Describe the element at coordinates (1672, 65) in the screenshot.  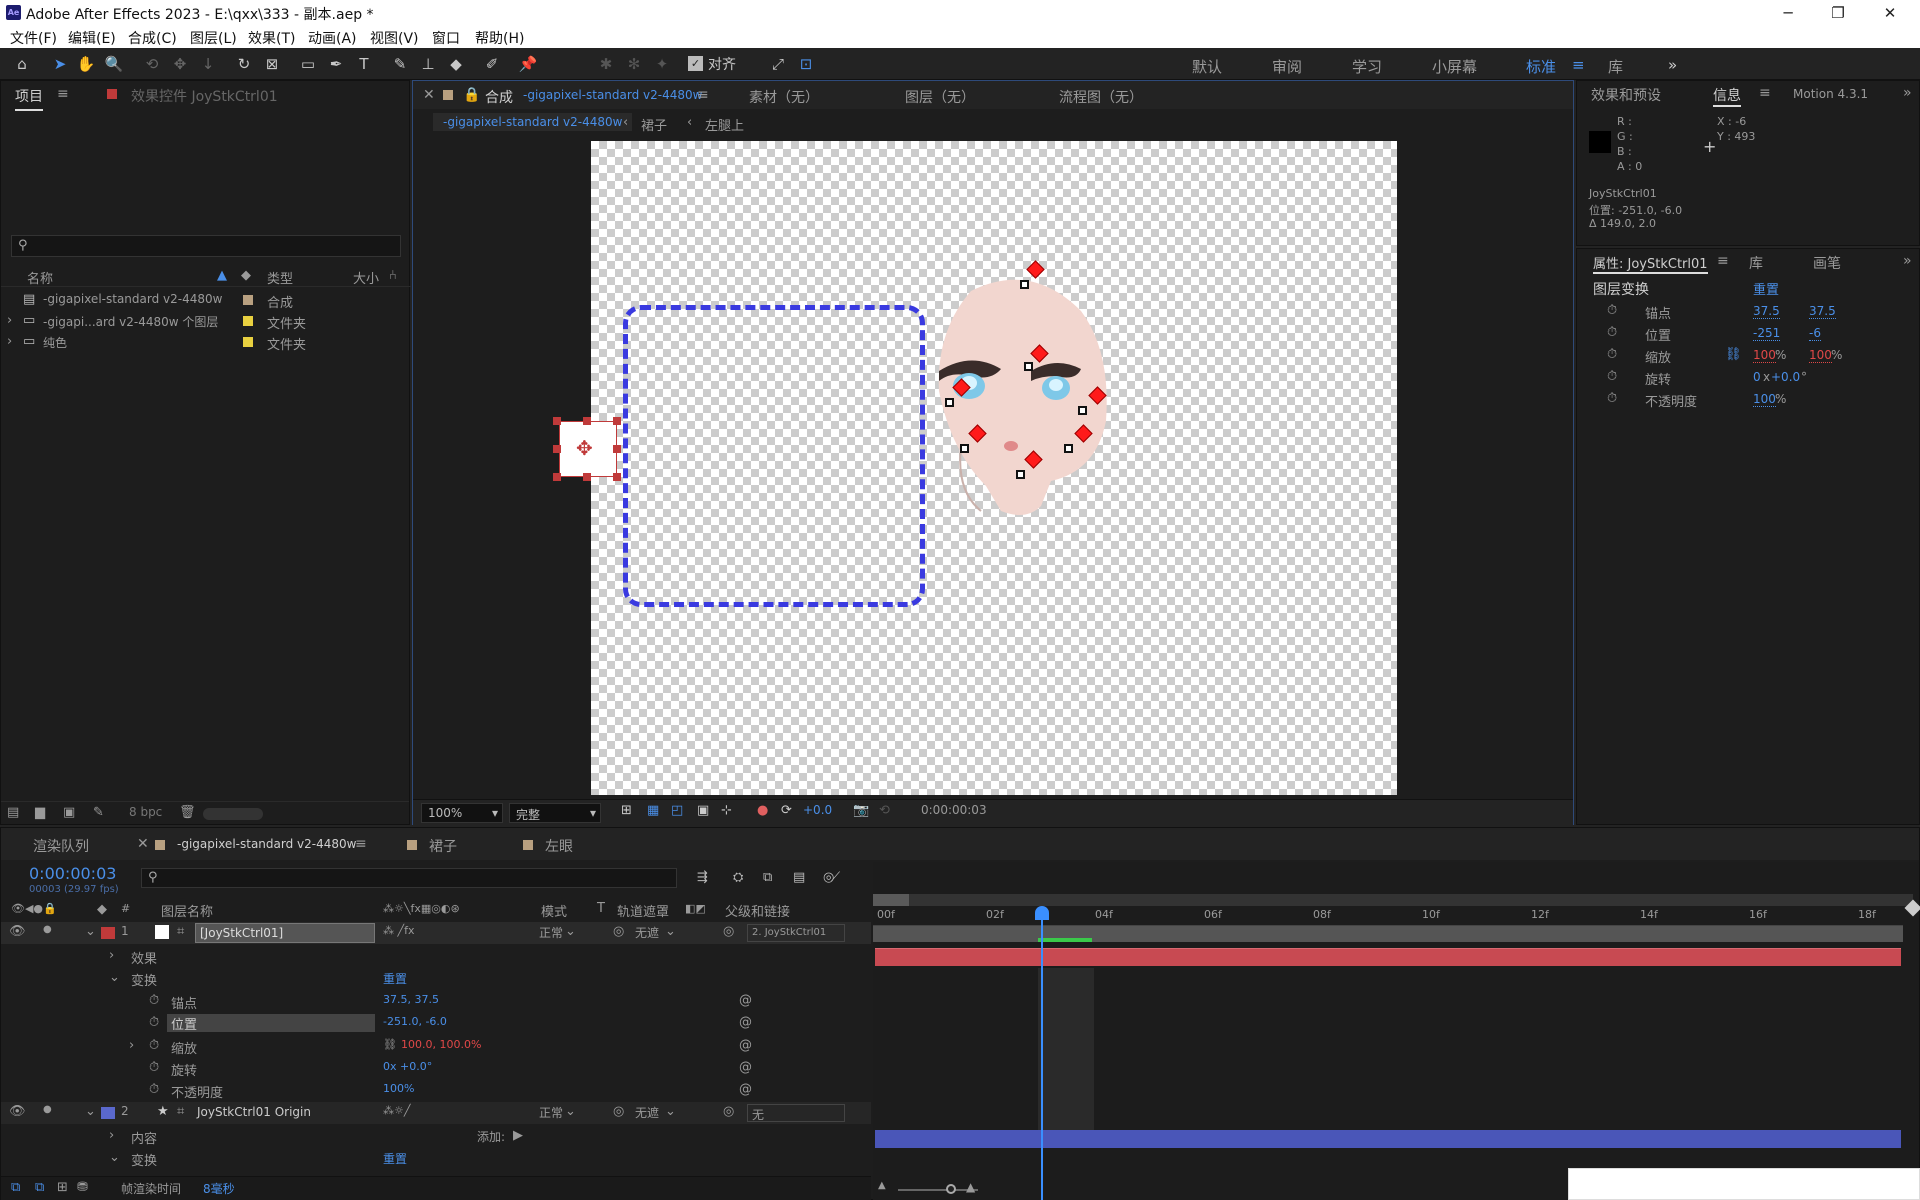
I see `more-workspaces-icon: »` at that location.